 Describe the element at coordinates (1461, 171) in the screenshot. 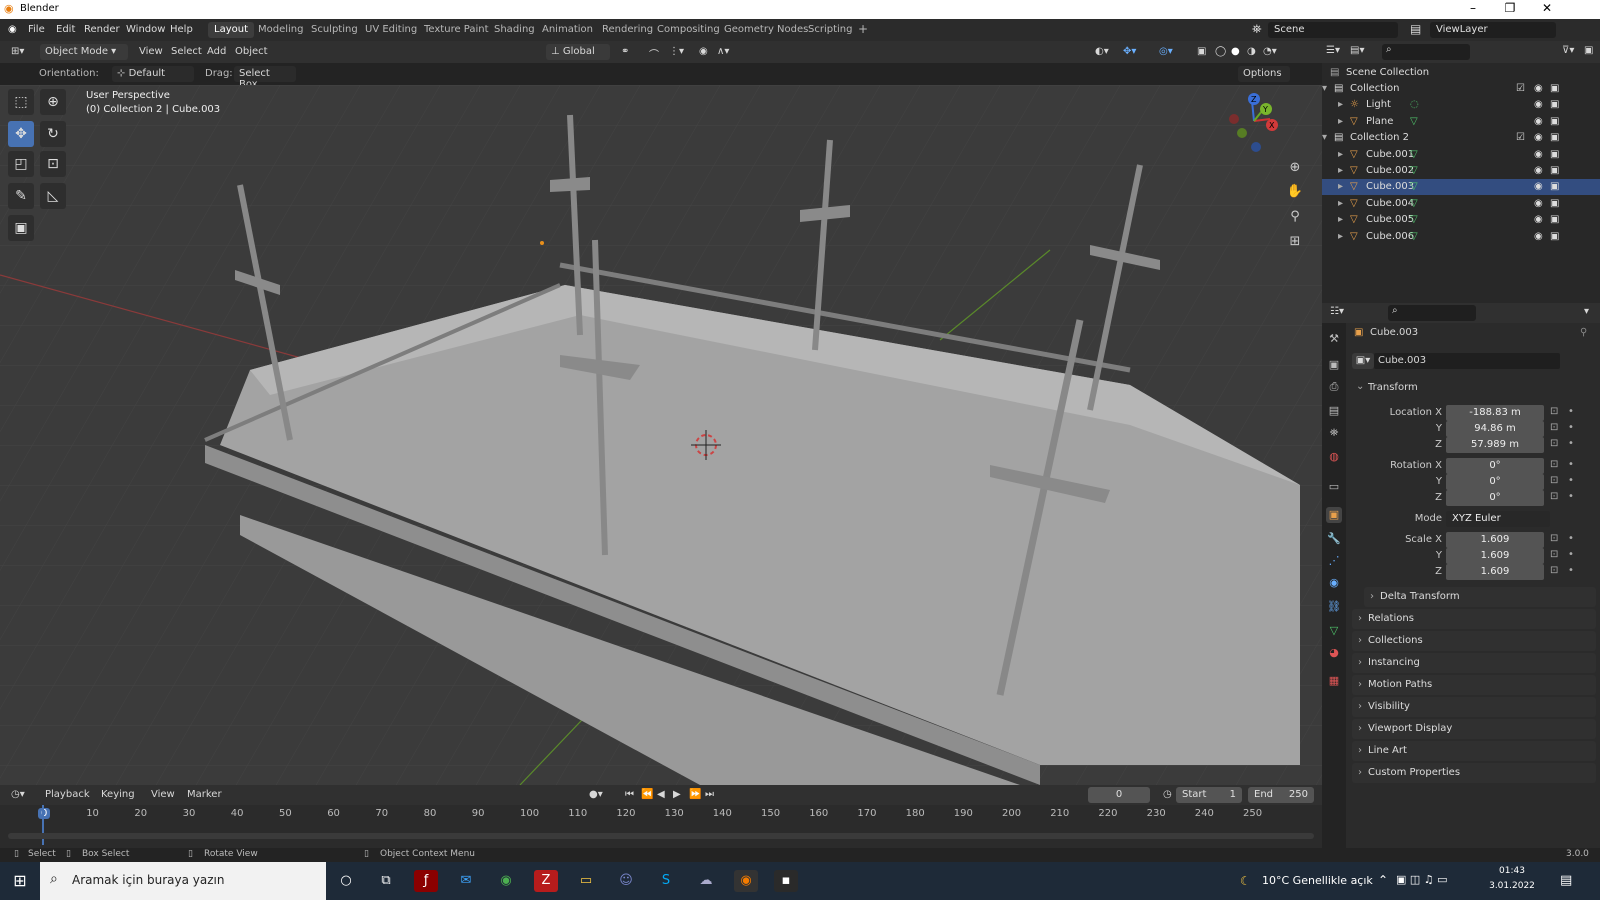

I see `outliner-item-cube-002: ▸ ▽ Cube.002 ▽ ◉ ▣` at that location.